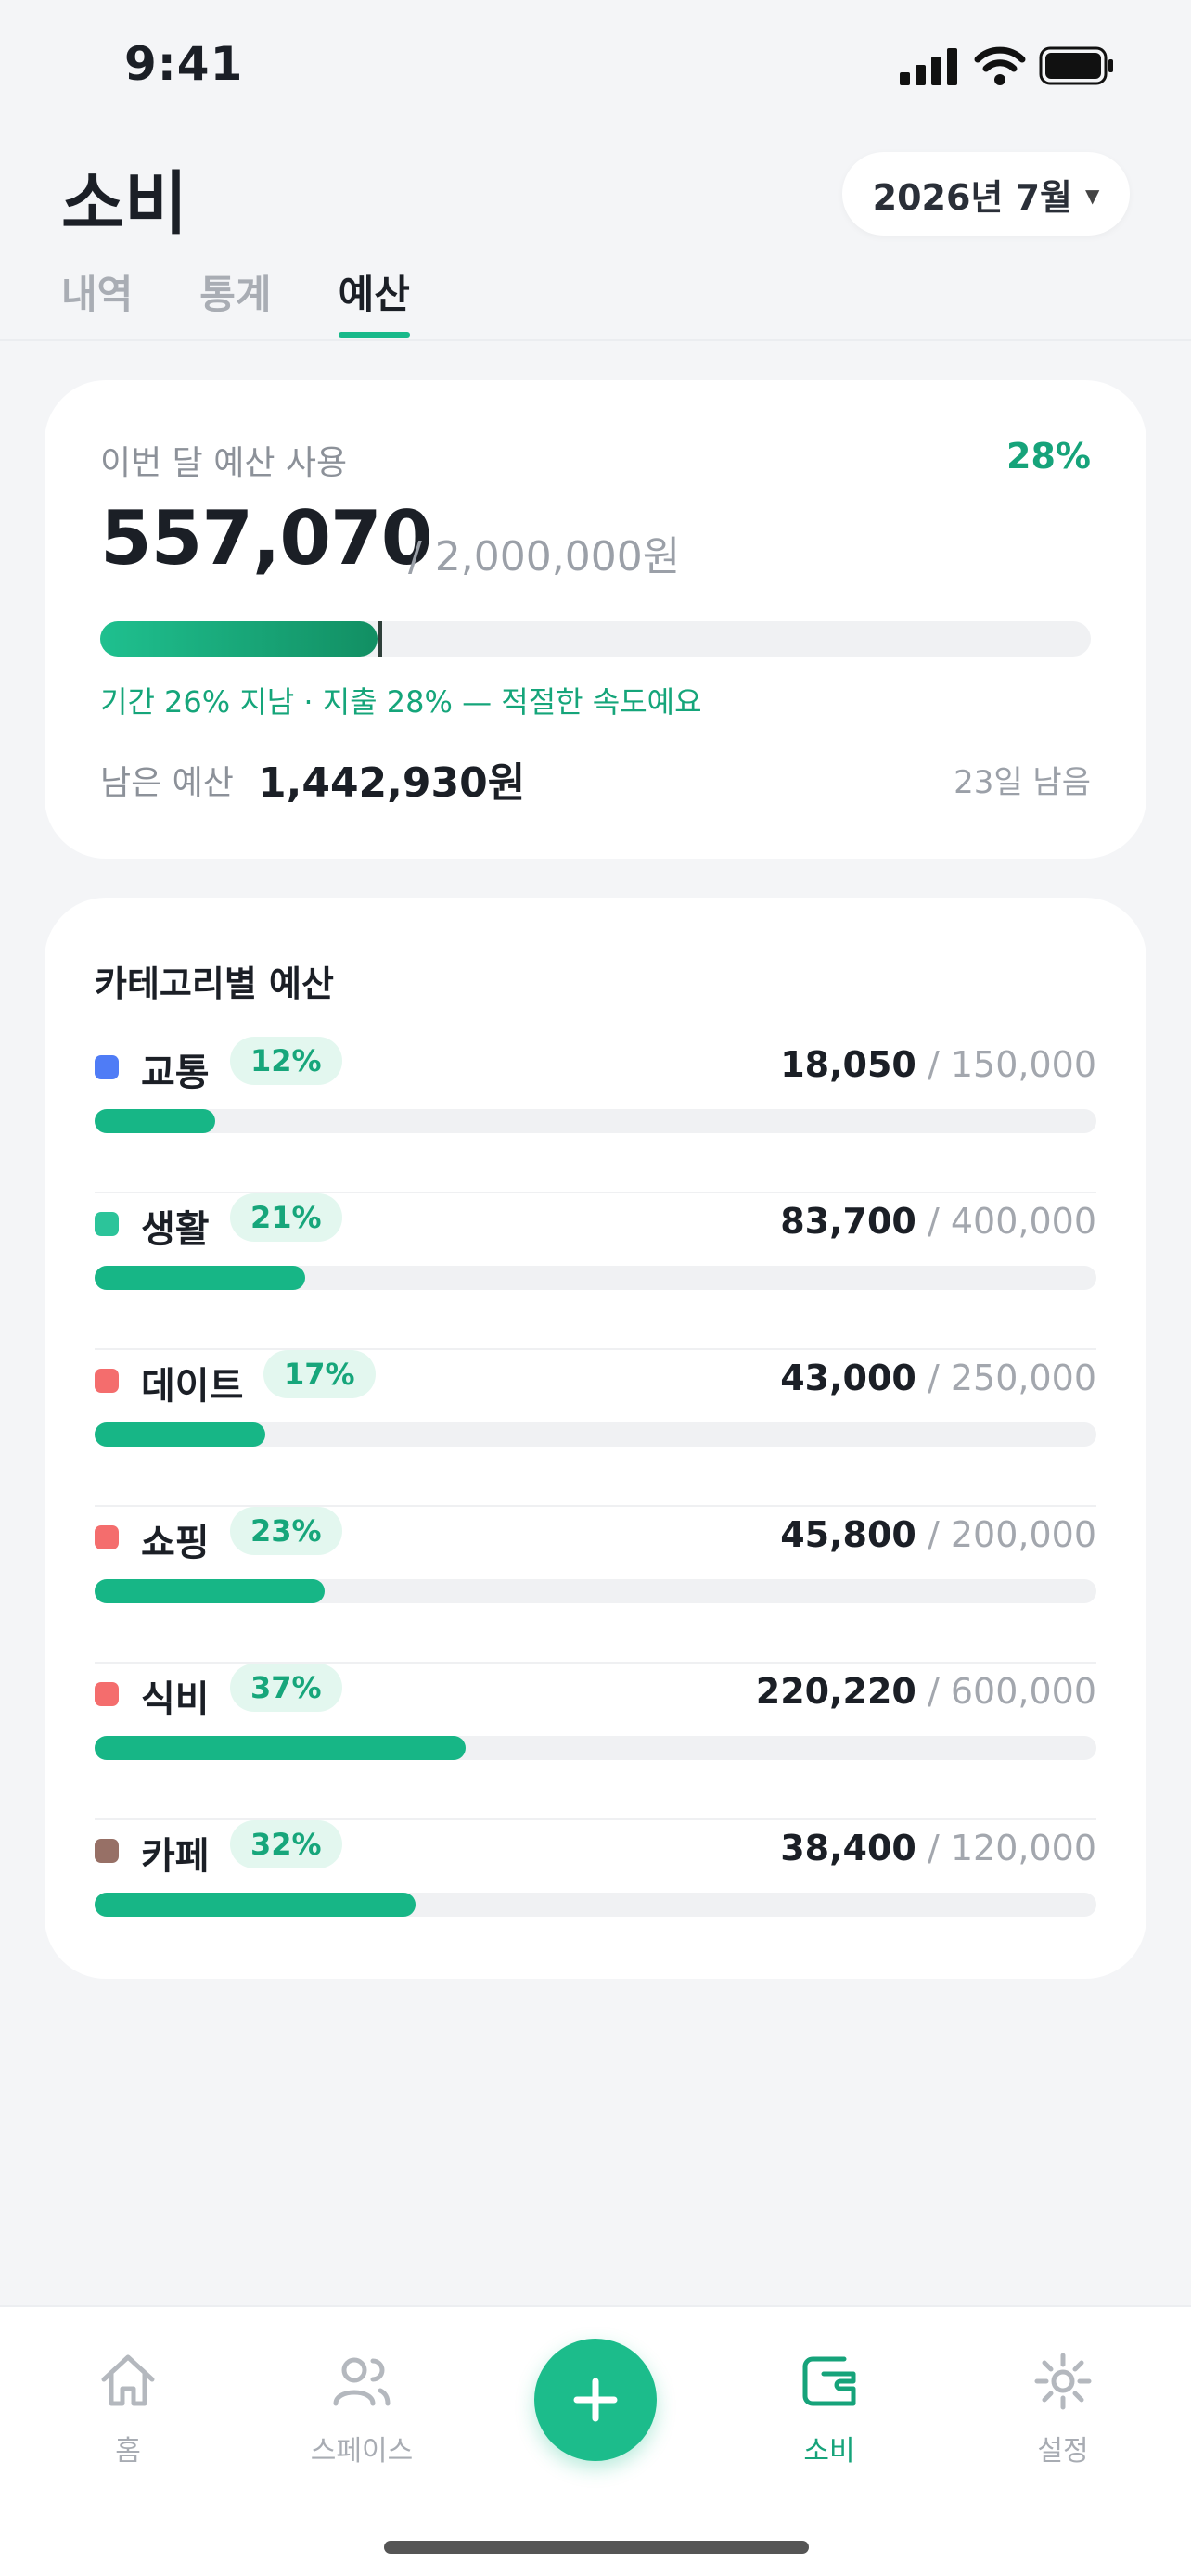 The image size is (1191, 2576). Describe the element at coordinates (374, 299) in the screenshot. I see `tab-budget: 예산` at that location.